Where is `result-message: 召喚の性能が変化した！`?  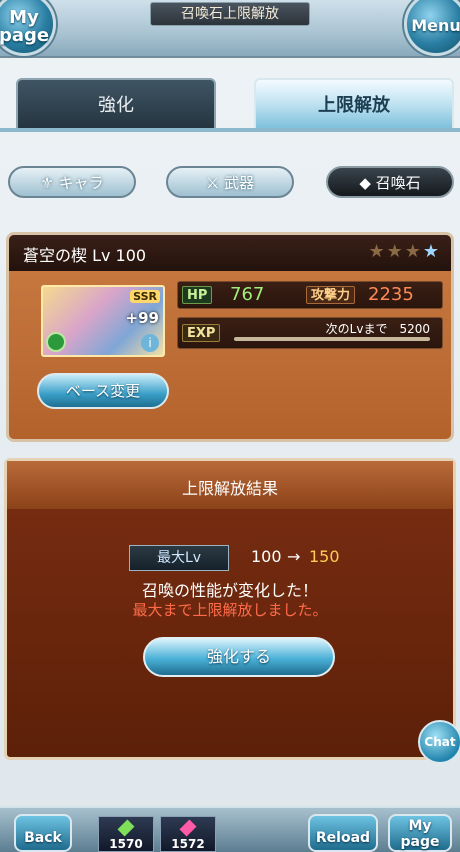 result-message: 召喚の性能が変化した！ is located at coordinates (229, 590).